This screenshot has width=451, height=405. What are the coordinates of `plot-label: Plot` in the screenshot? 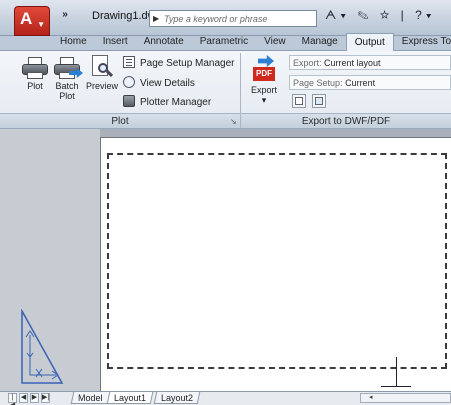 It's located at (35, 86).